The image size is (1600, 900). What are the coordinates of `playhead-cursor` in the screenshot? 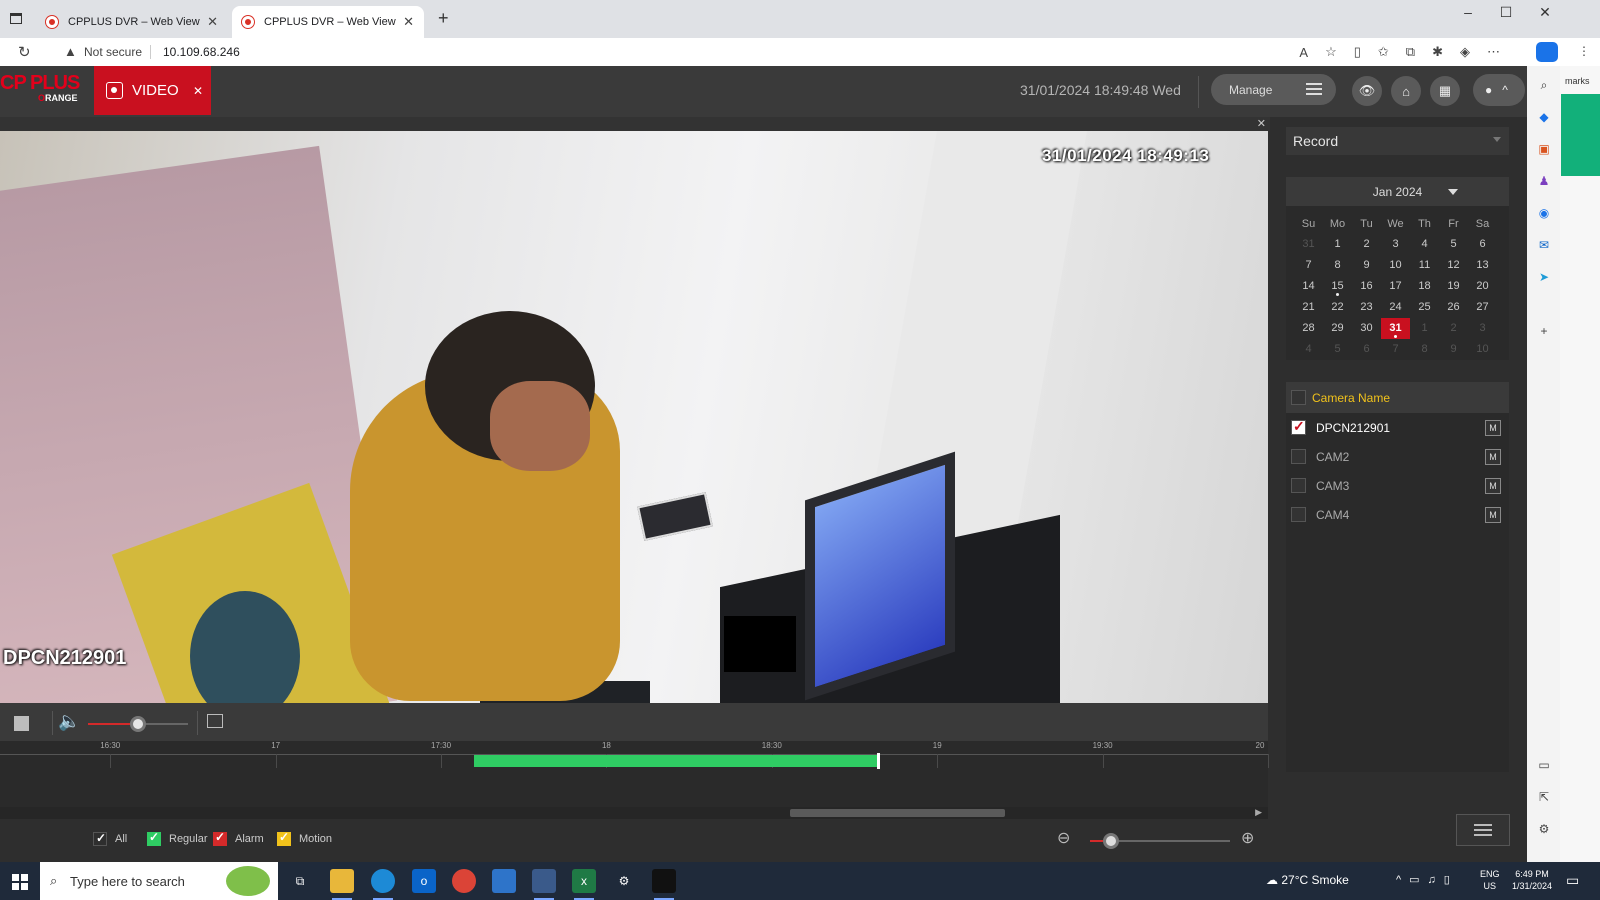 It's located at (878, 761).